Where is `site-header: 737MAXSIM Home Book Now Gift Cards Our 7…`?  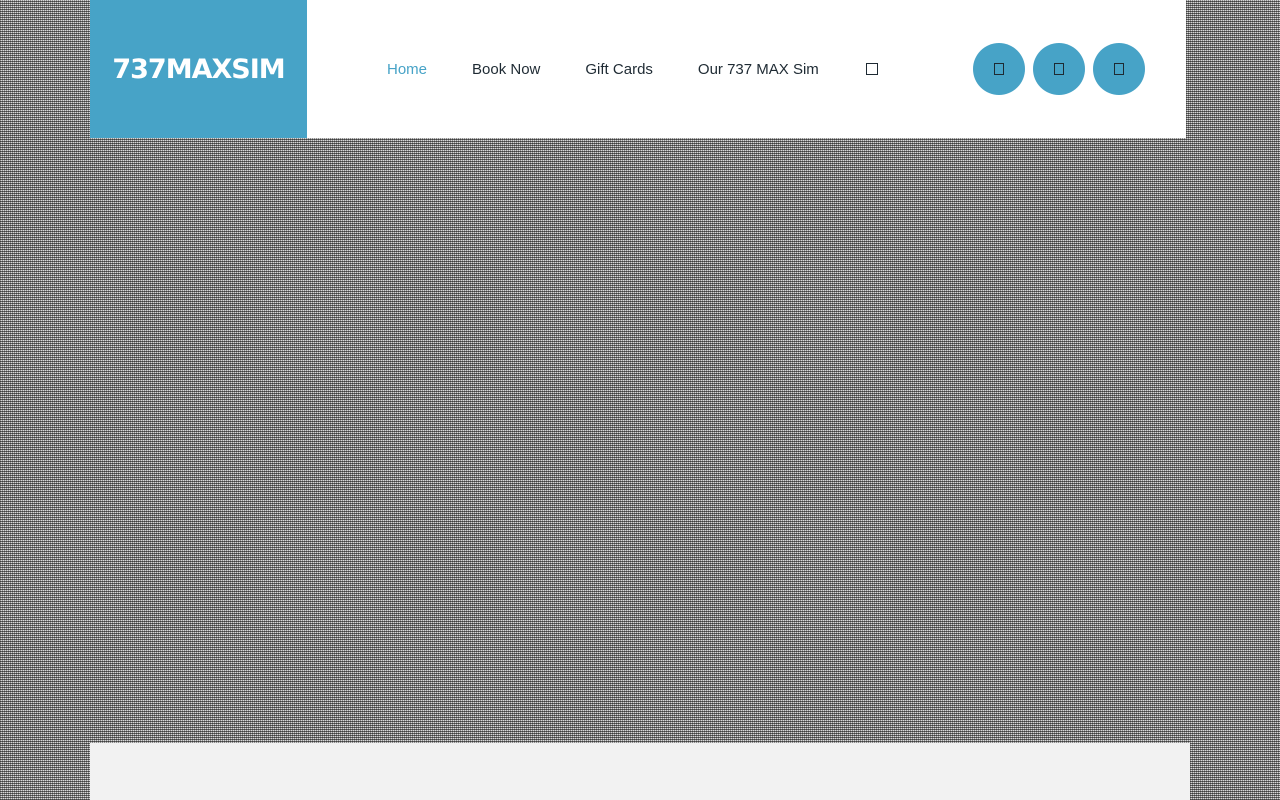 site-header: 737MAXSIM Home Book Now Gift Cards Our 7… is located at coordinates (638, 69).